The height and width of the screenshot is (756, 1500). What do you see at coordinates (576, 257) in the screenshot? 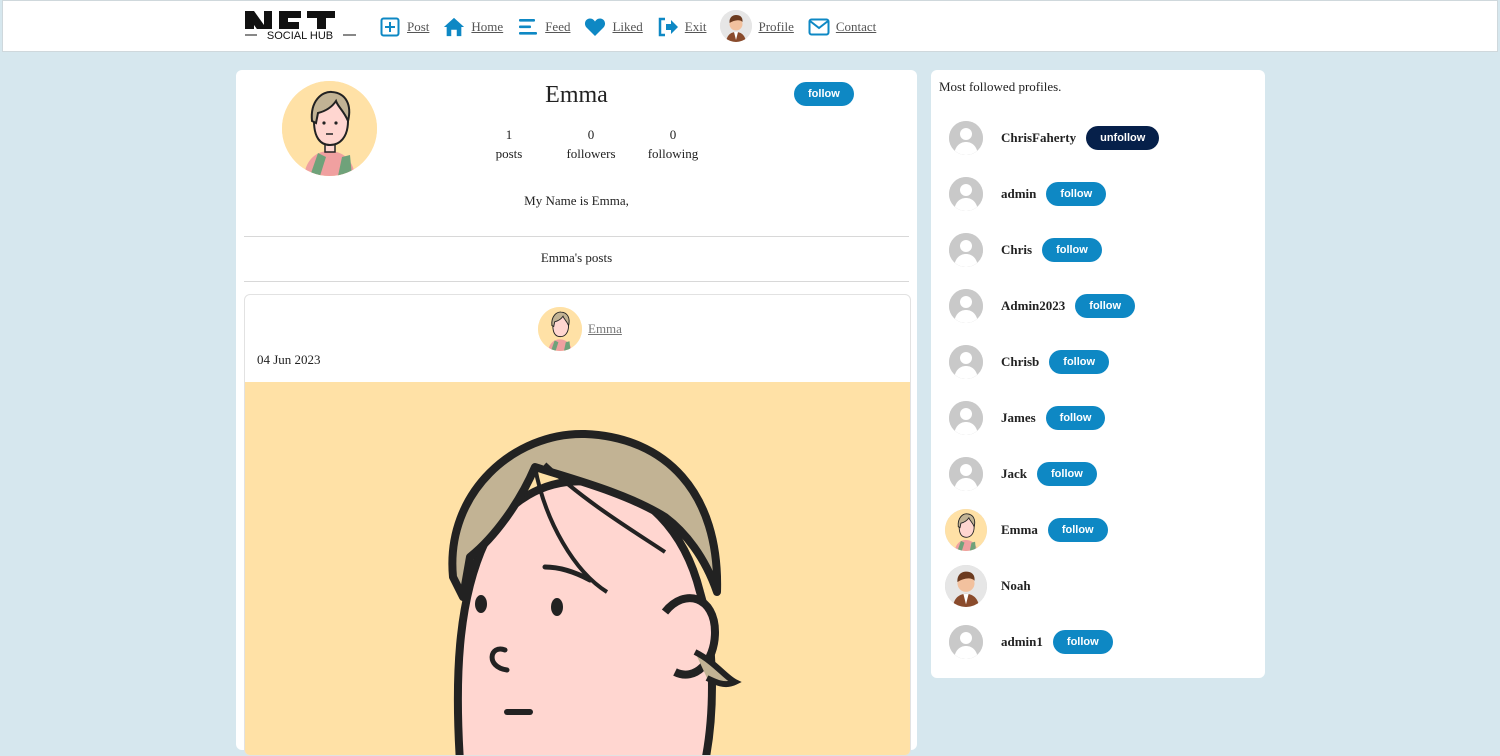
I see `posts-heading: Emma's posts` at bounding box center [576, 257].